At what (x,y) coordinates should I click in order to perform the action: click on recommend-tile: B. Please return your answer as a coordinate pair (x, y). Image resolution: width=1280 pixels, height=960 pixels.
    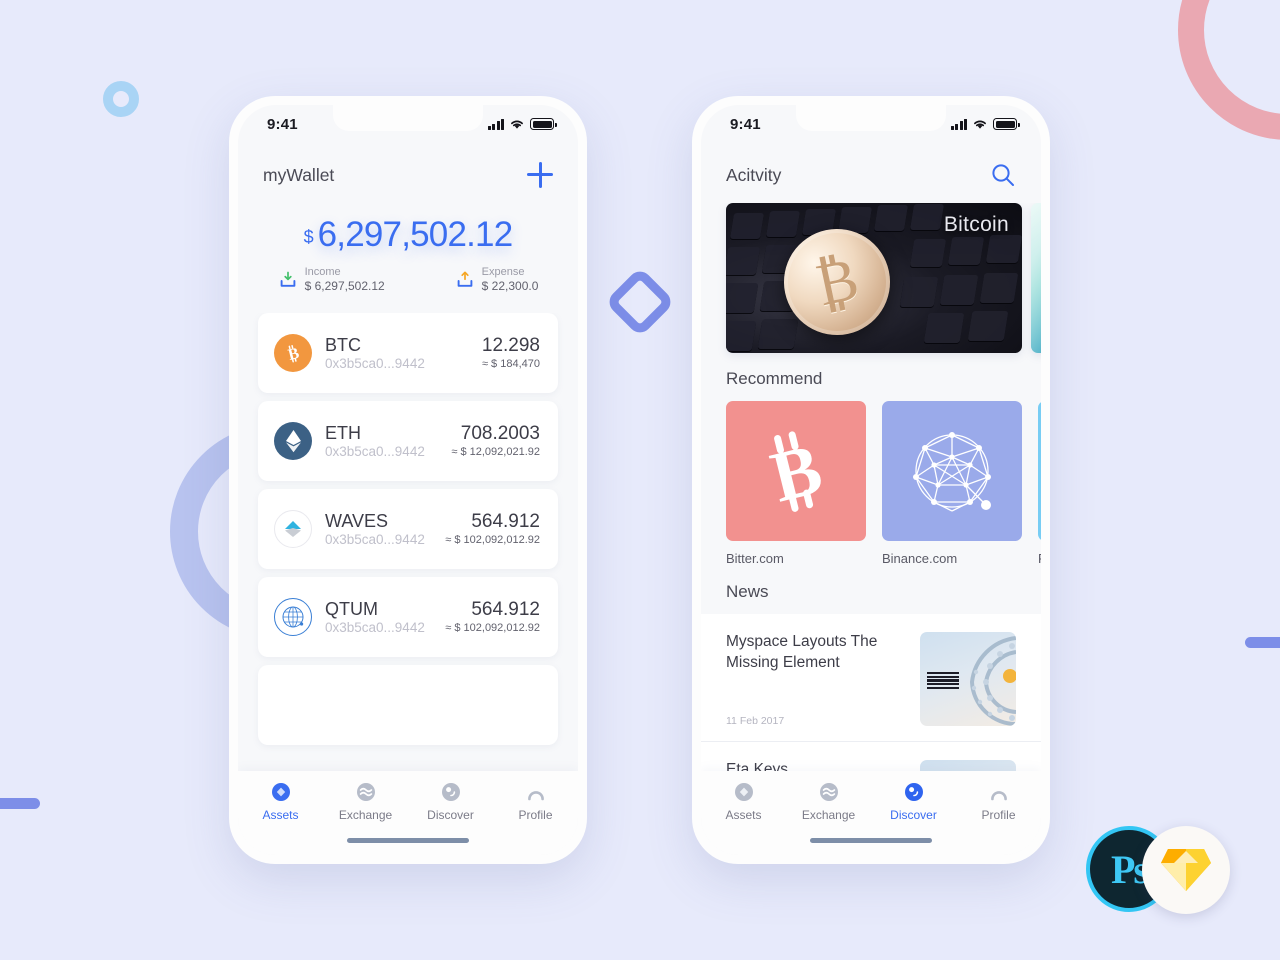
    Looking at the image, I should click on (796, 471).